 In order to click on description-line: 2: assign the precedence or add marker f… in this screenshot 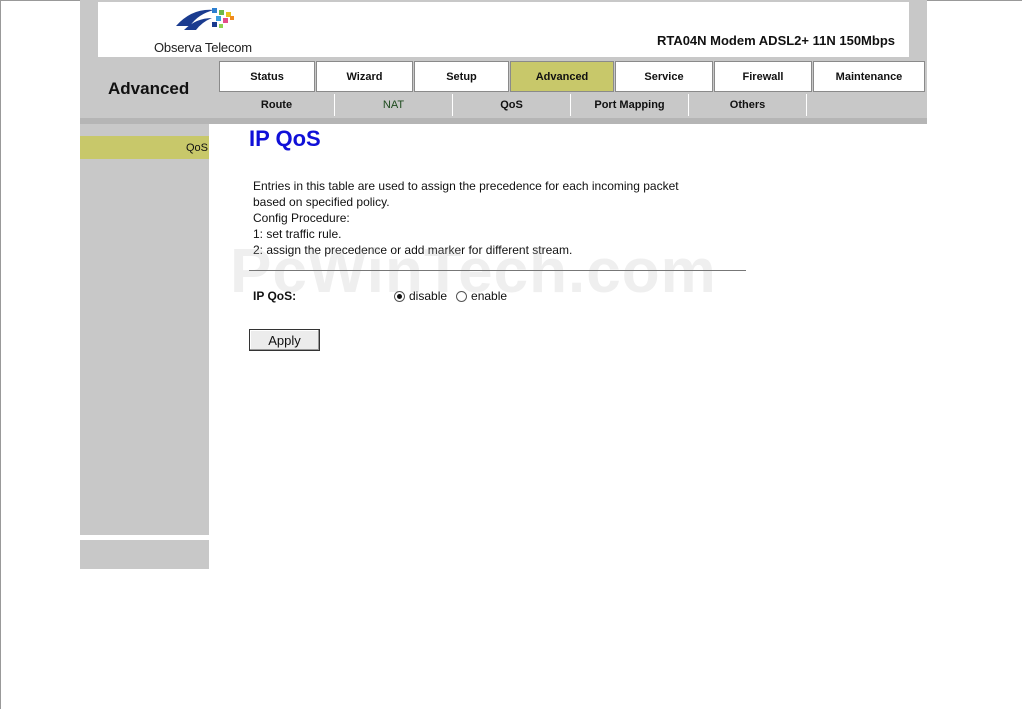, I will do `click(413, 250)`.